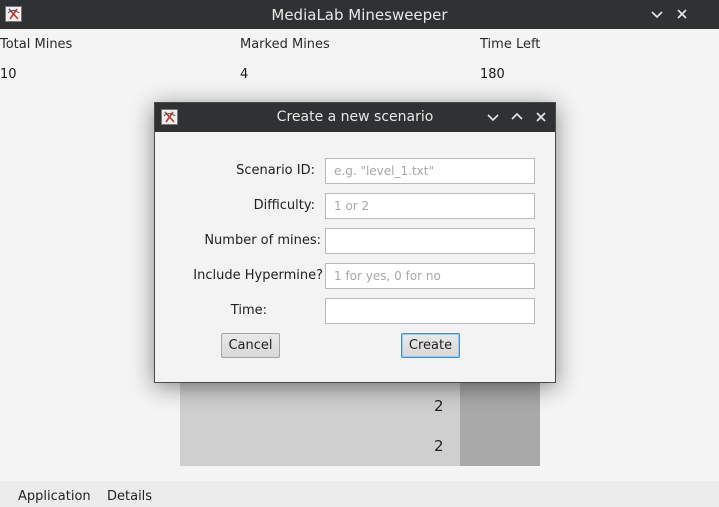 The width and height of the screenshot is (719, 507). I want to click on dialog-titlebar: Create a new scenario, so click(355, 117).